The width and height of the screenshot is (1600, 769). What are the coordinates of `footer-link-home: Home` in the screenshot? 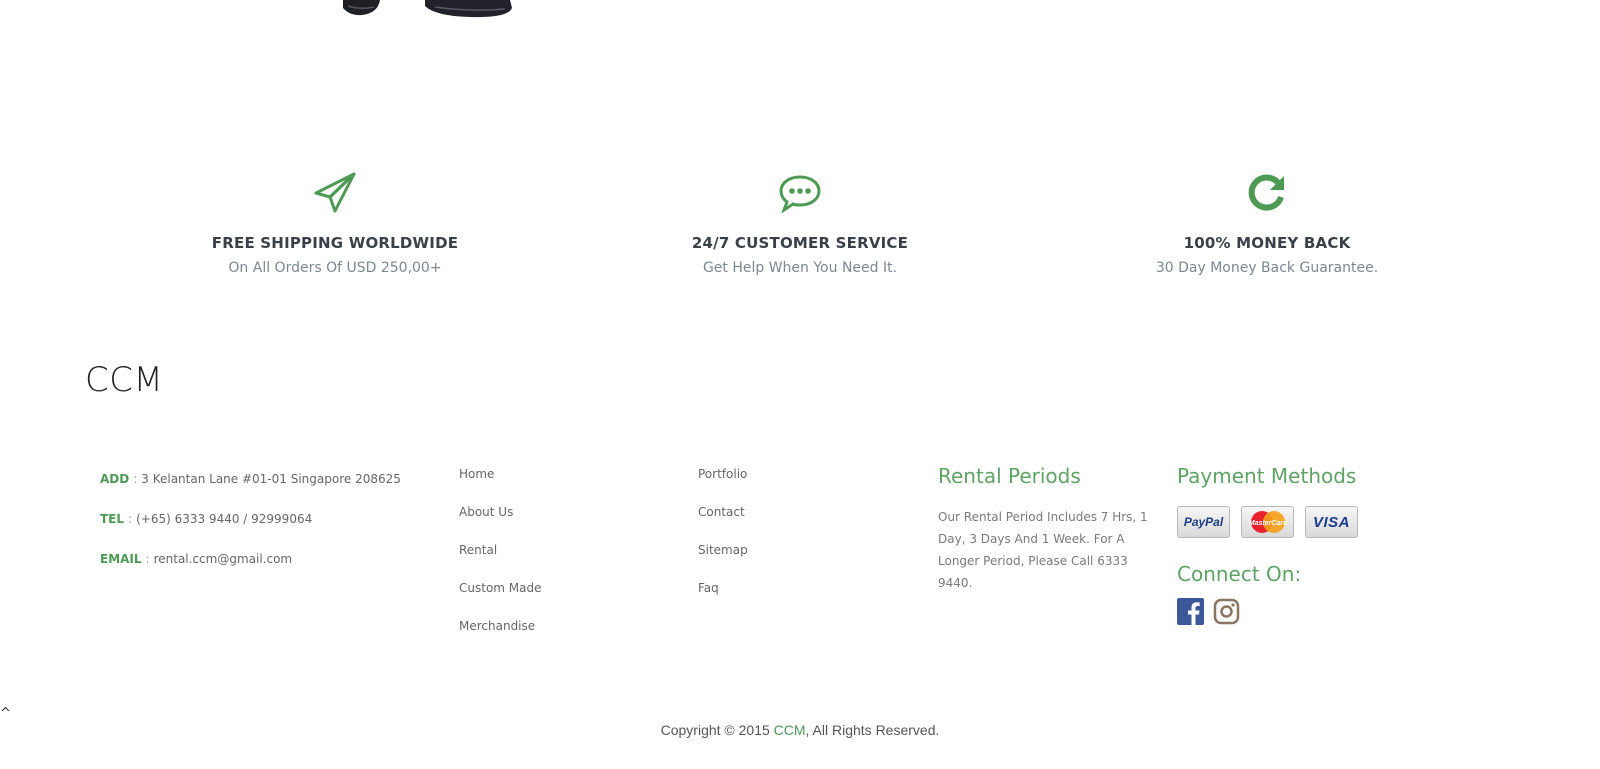 It's located at (559, 486).